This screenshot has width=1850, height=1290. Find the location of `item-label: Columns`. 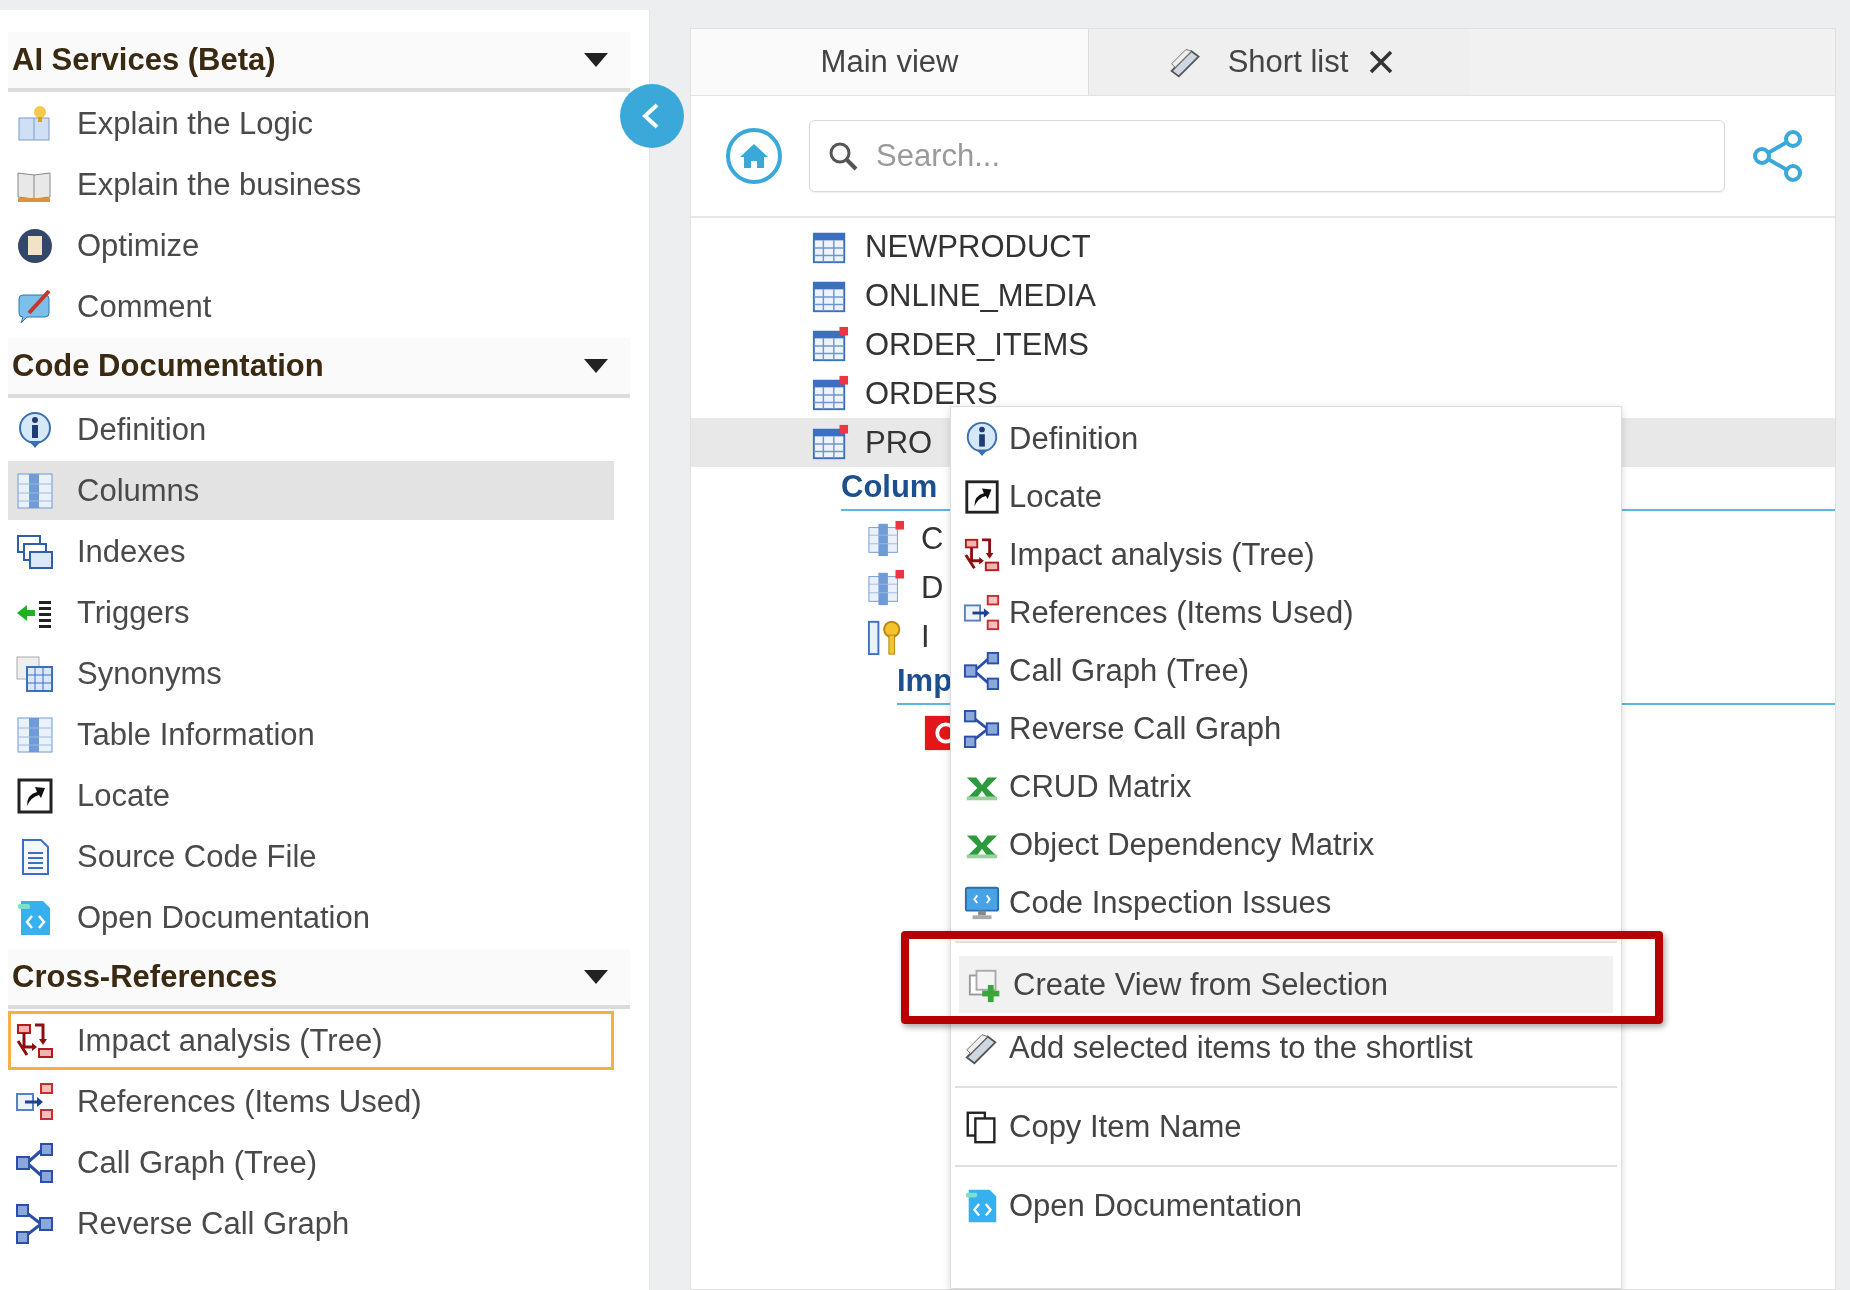

item-label: Columns is located at coordinates (138, 490).